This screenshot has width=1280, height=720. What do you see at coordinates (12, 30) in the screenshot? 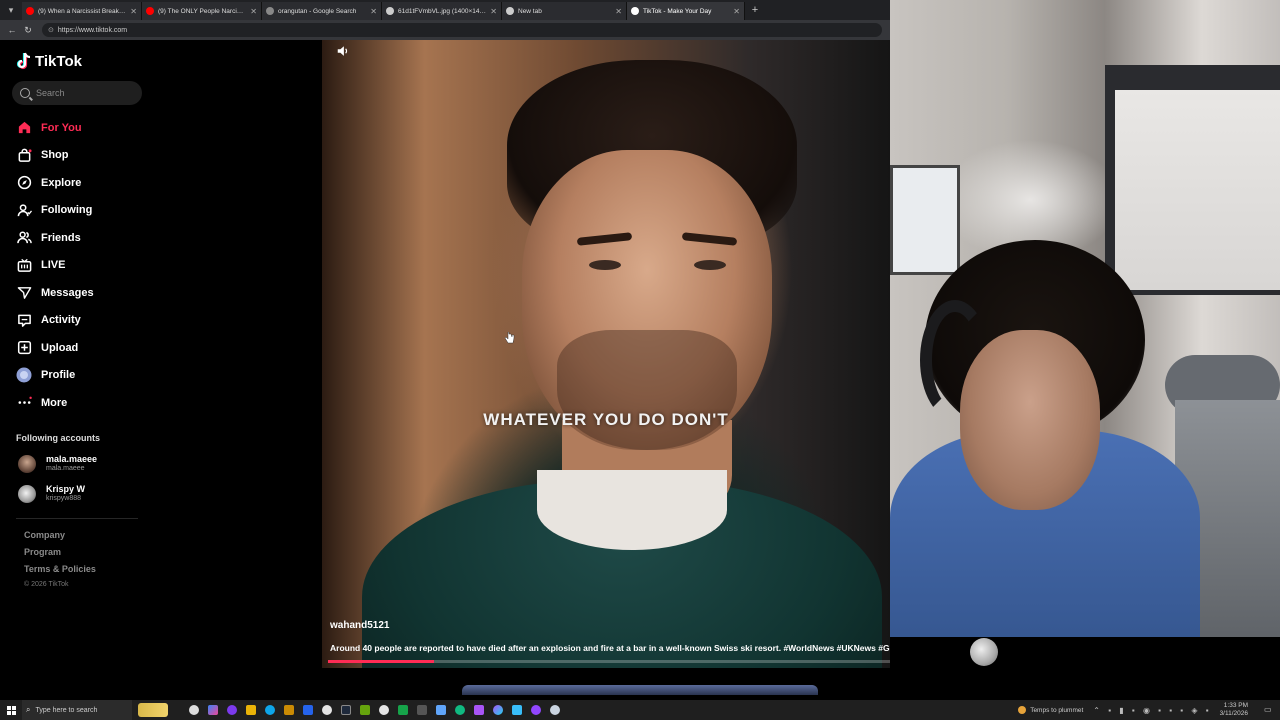
I see `back-icon: ←` at bounding box center [12, 30].